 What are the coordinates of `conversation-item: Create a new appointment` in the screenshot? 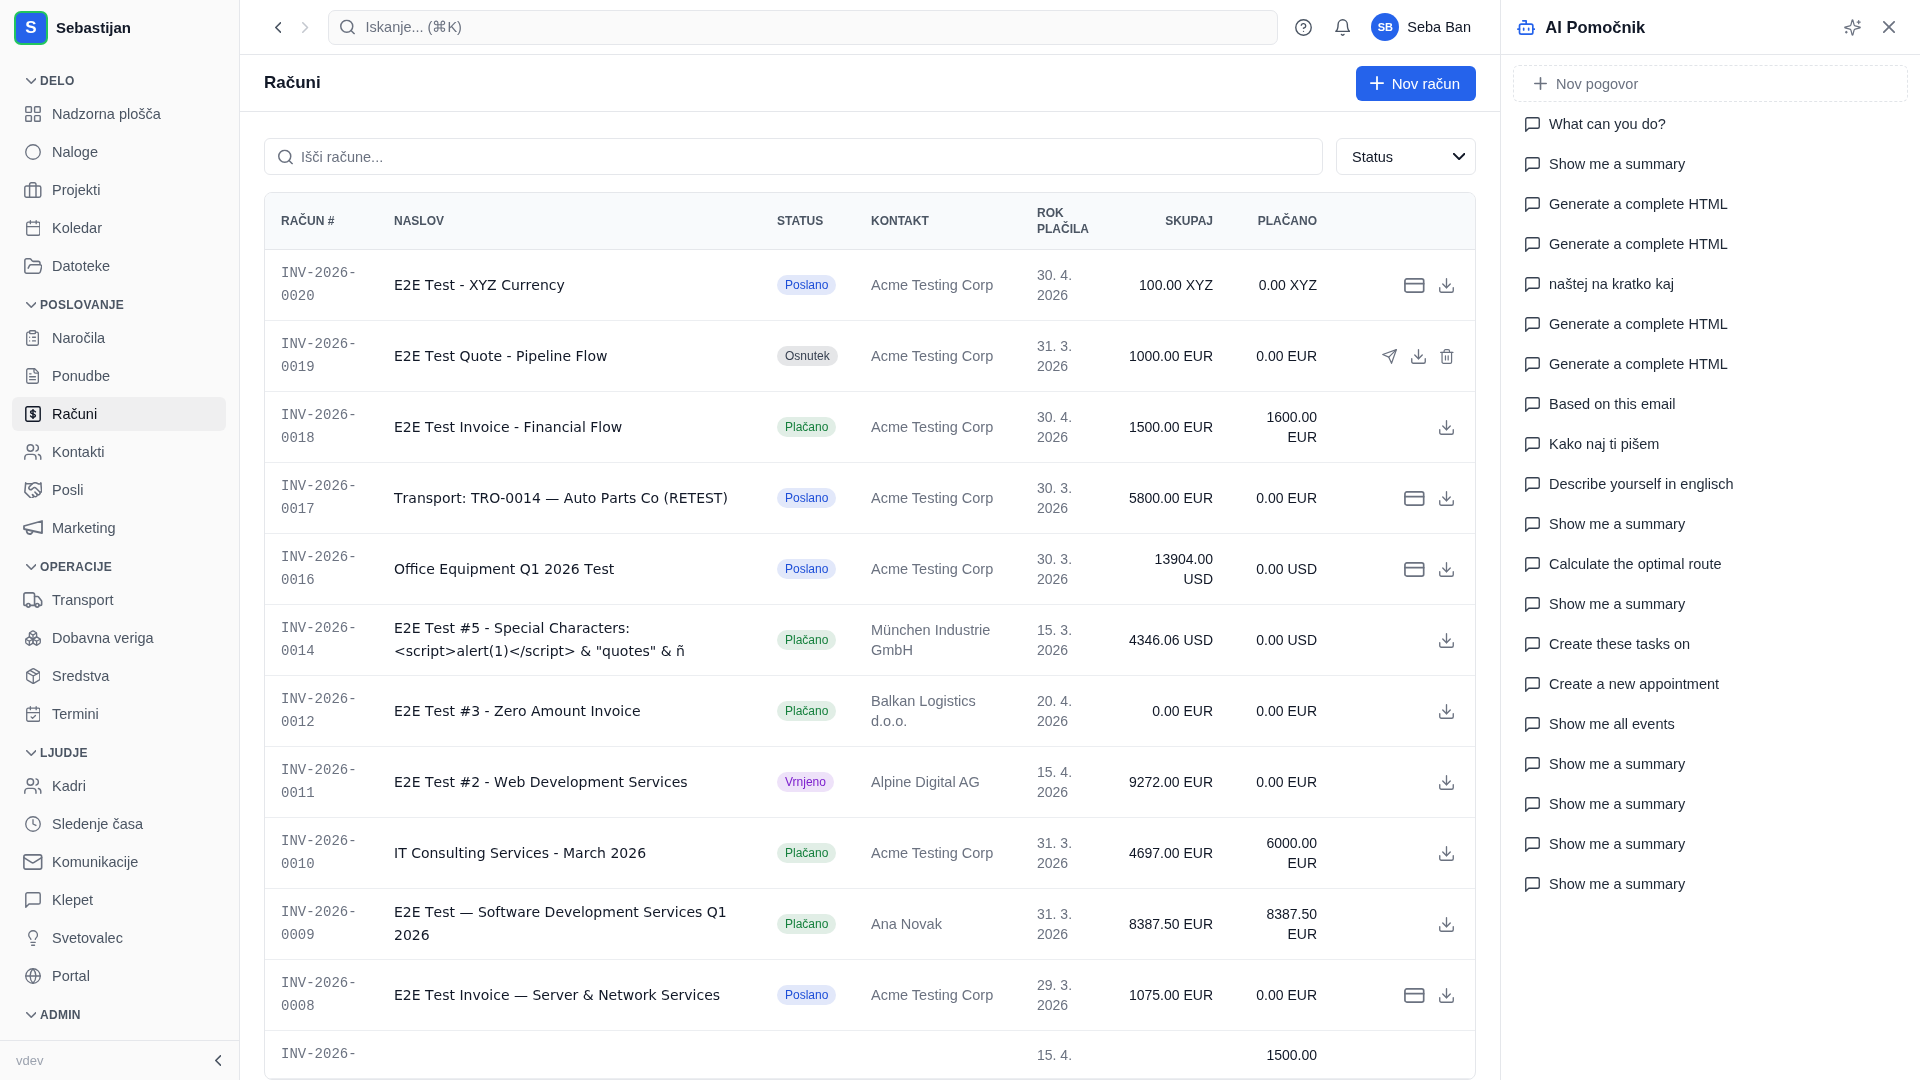 It's located at (1710, 684).